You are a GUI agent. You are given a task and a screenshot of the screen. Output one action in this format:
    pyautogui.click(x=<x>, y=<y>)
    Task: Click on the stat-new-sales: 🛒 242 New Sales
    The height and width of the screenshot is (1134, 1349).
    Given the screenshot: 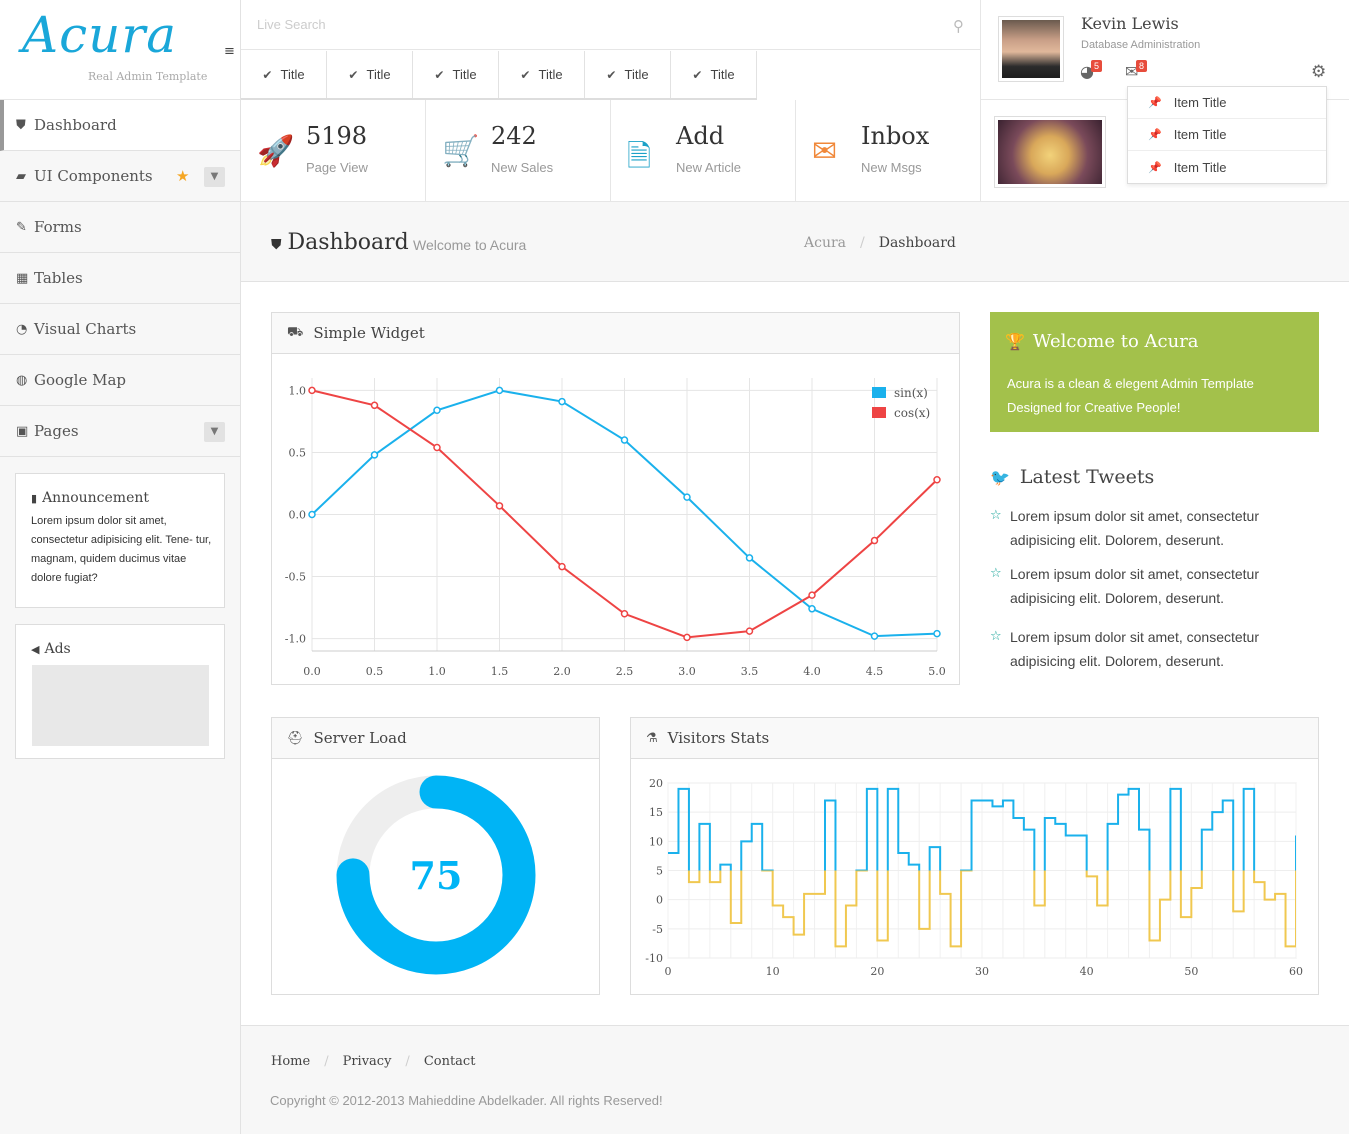 What is the action you would take?
    pyautogui.click(x=518, y=150)
    